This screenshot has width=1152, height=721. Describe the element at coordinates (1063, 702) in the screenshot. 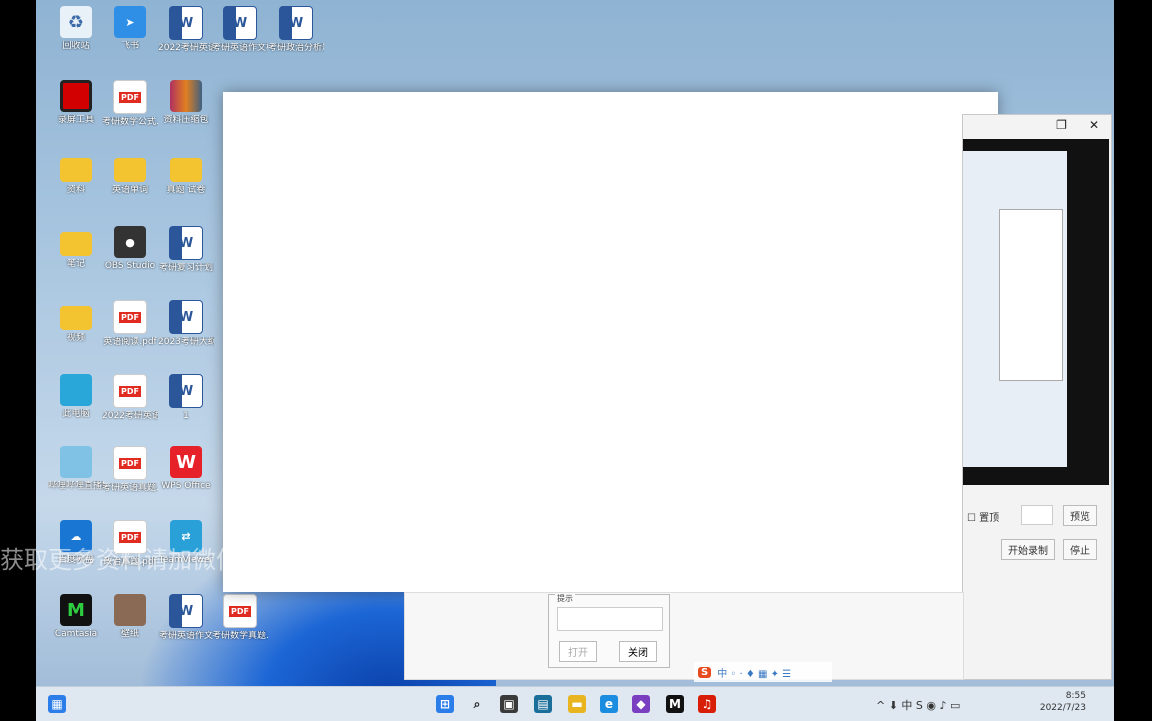

I see `clock: 8:55 2022/7/23` at that location.